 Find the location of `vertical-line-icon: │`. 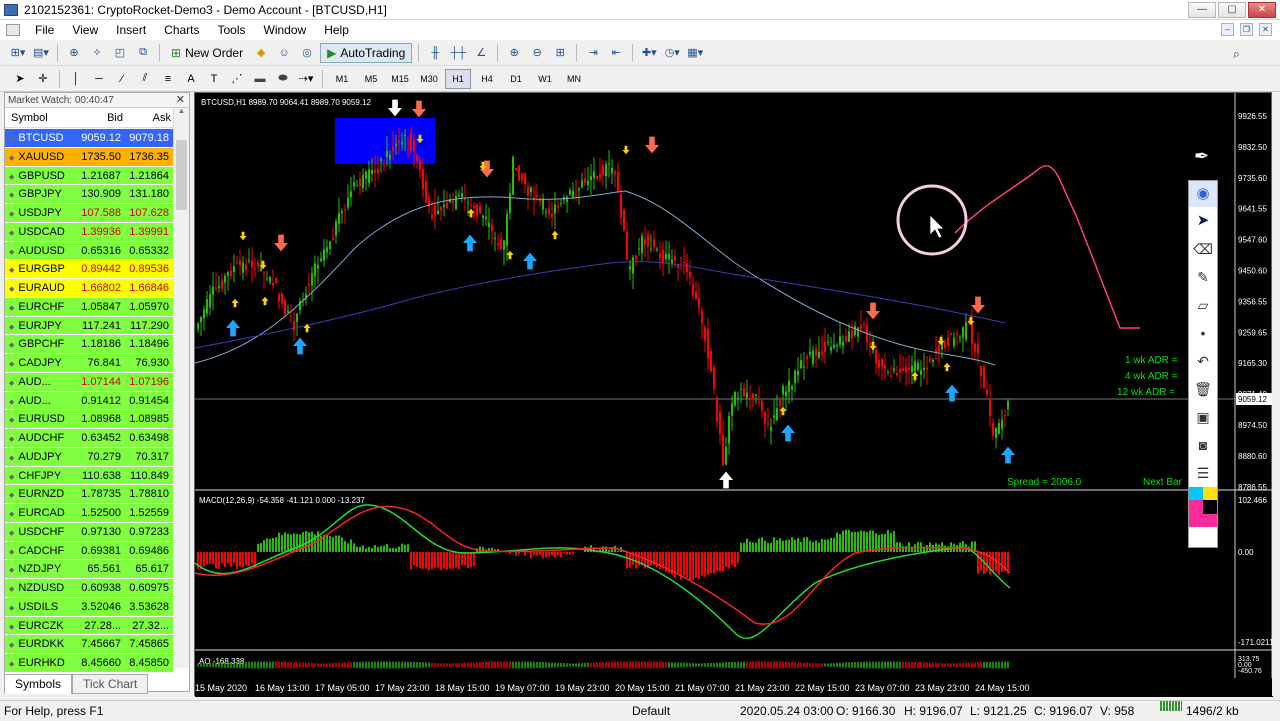

vertical-line-icon: │ is located at coordinates (76, 79).